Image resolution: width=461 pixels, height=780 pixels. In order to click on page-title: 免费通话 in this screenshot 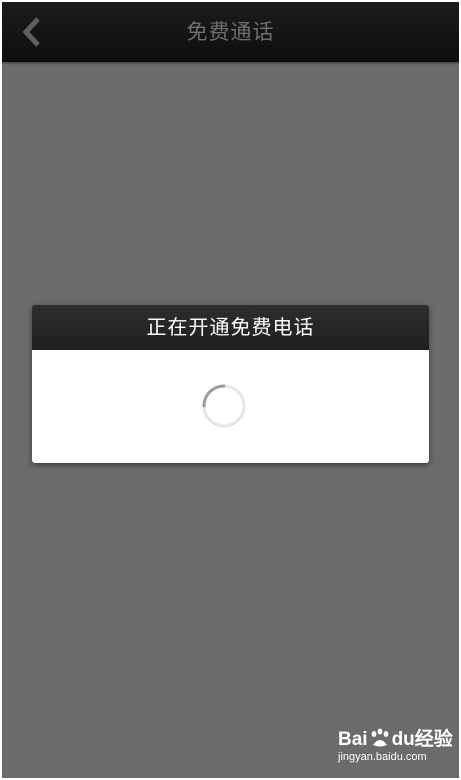, I will do `click(230, 32)`.